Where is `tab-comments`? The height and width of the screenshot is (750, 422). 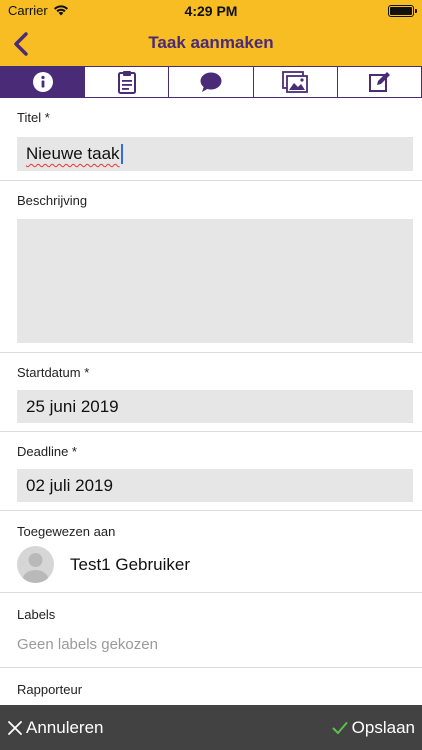 tab-comments is located at coordinates (211, 82).